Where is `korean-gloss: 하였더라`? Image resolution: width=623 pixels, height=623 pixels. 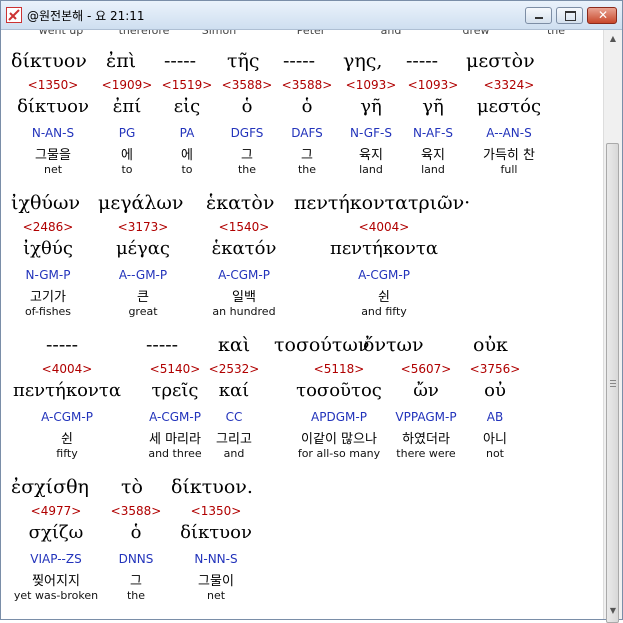 korean-gloss: 하였더라 is located at coordinates (426, 439).